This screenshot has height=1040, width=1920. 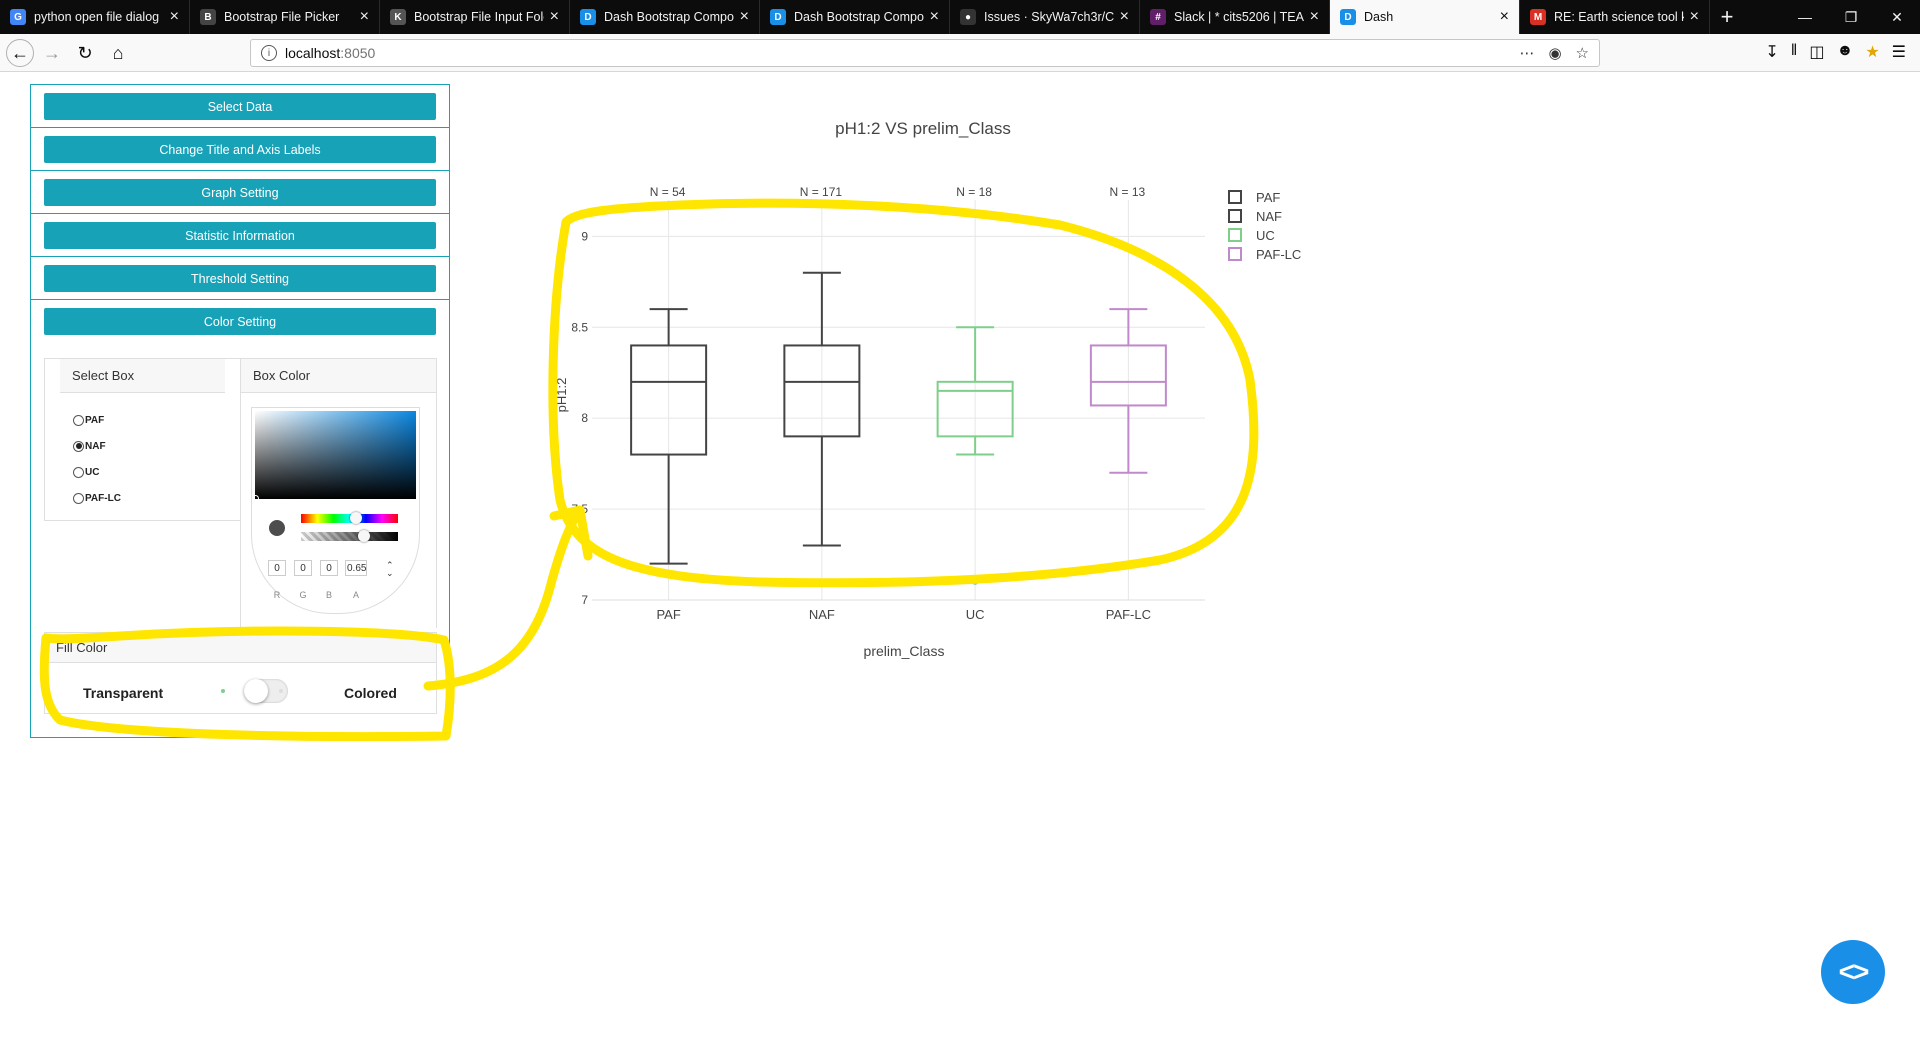 I want to click on toolbar-icons: ↧ ‖ ◫ ☻ ★ ☰, so click(x=1842, y=52).